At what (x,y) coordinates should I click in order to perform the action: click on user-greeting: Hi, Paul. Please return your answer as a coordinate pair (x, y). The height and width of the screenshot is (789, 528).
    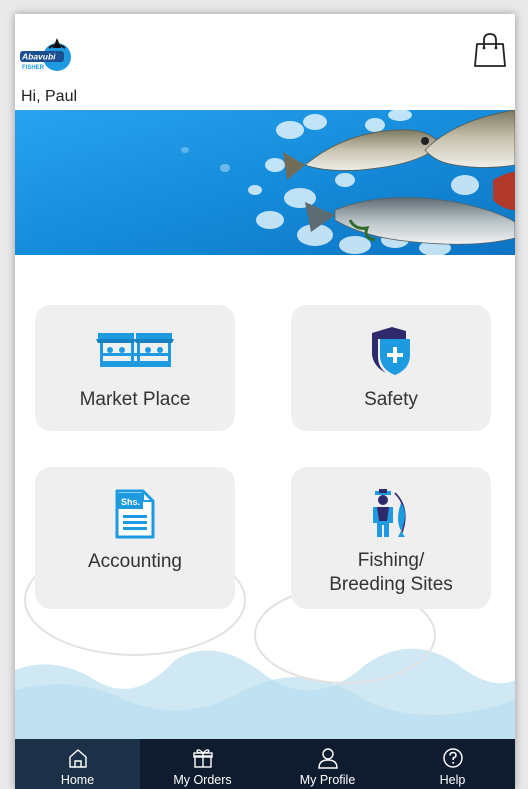
    Looking at the image, I should click on (49, 96).